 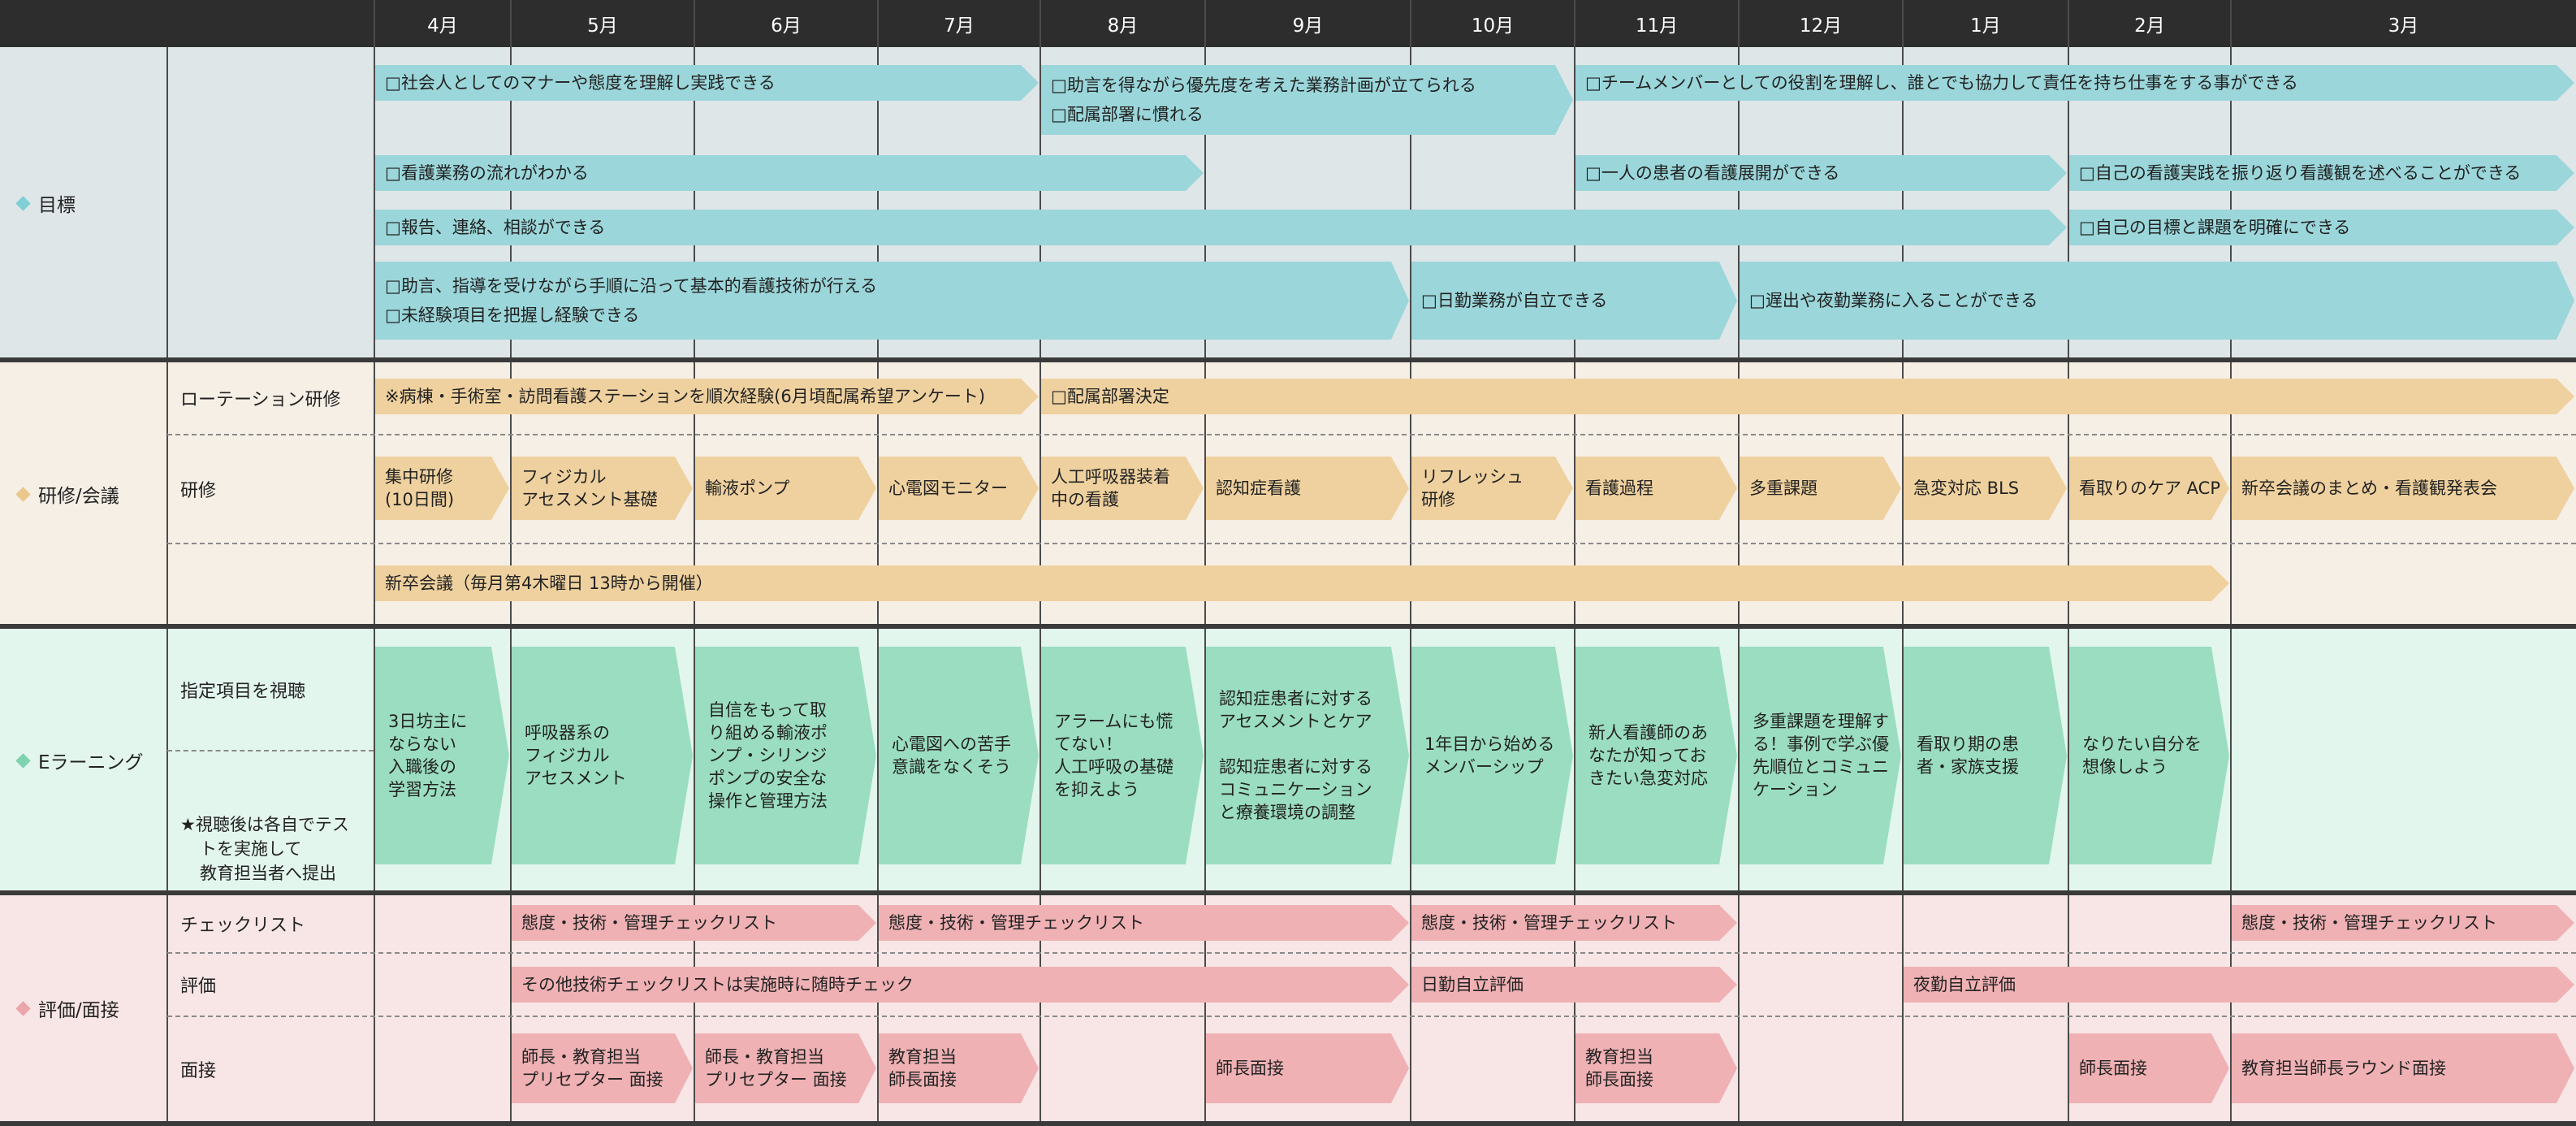 I want to click on evaluation-label: 評価/面接, so click(x=79, y=1010).